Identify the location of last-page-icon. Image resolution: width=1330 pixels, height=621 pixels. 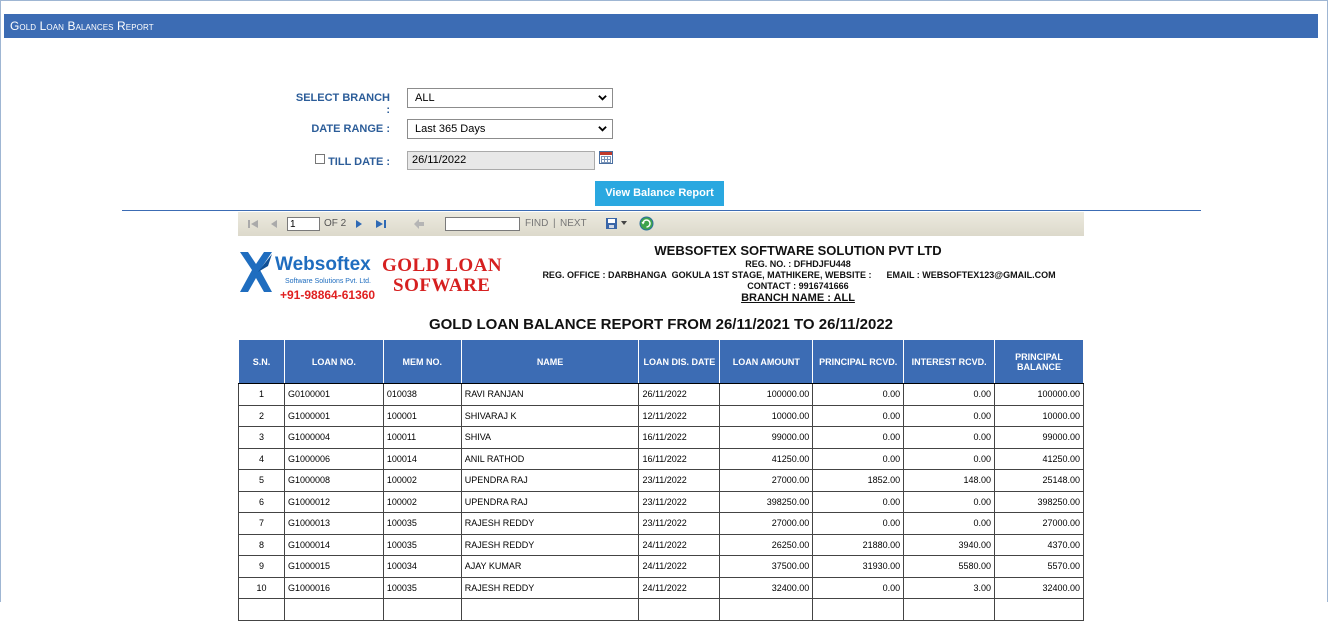
(381, 224).